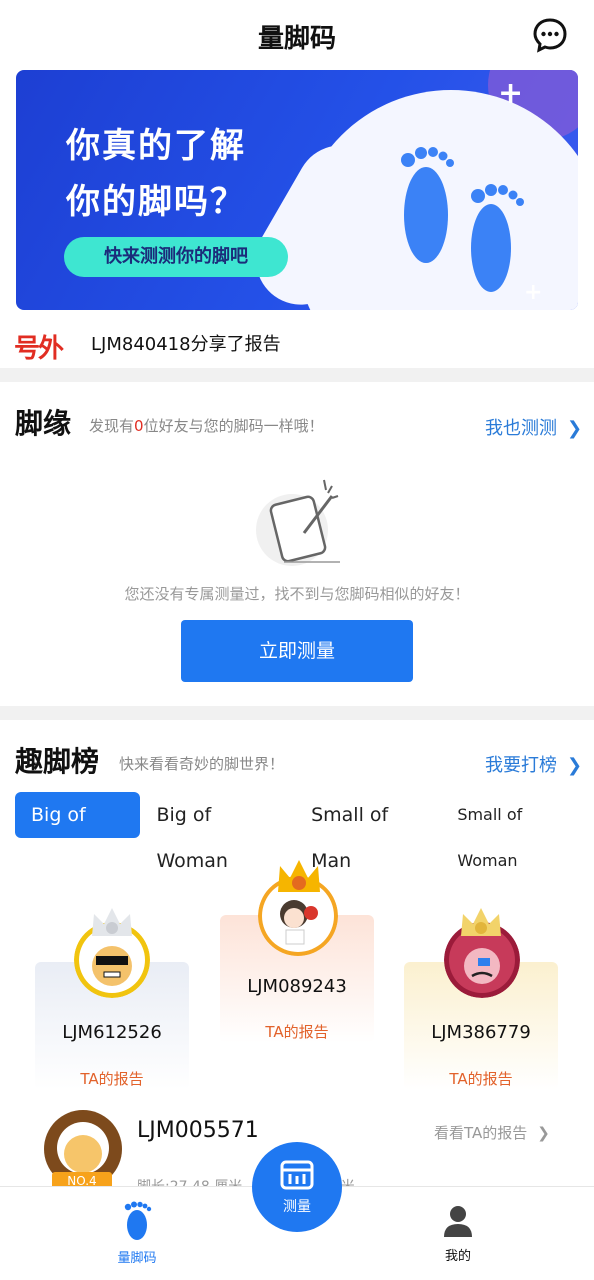  What do you see at coordinates (481, 1078) in the screenshot?
I see `podium-report-link-3: TA的报告` at bounding box center [481, 1078].